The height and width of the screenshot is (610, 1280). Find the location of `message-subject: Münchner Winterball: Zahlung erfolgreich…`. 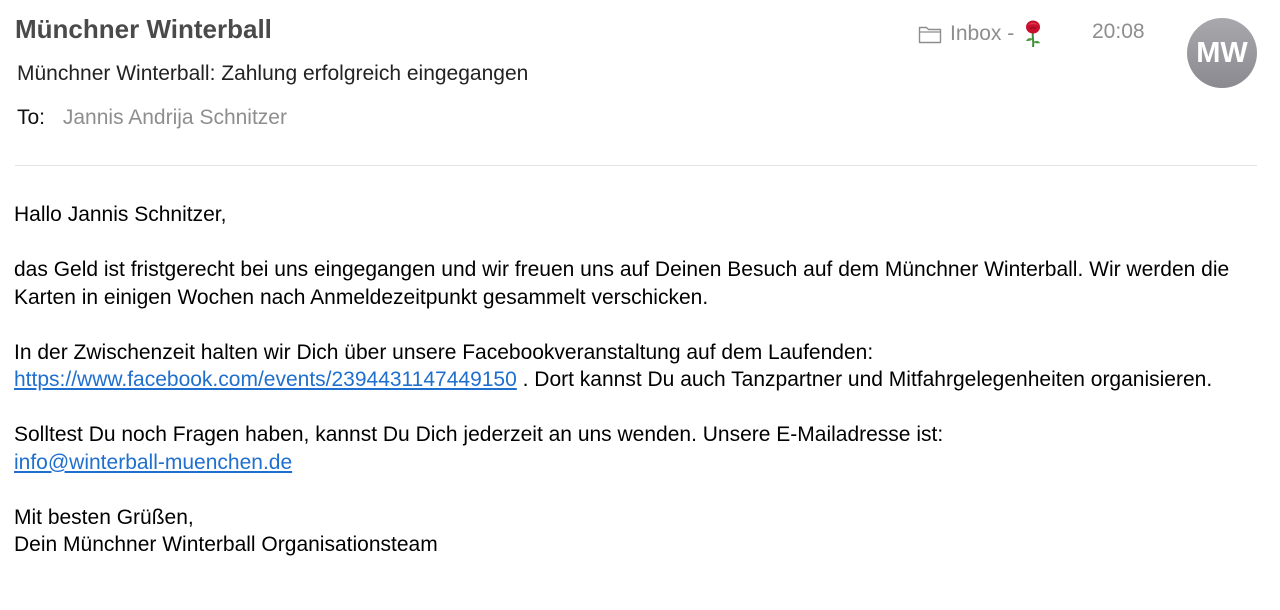

message-subject: Münchner Winterball: Zahlung erfolgreich… is located at coordinates (273, 73).